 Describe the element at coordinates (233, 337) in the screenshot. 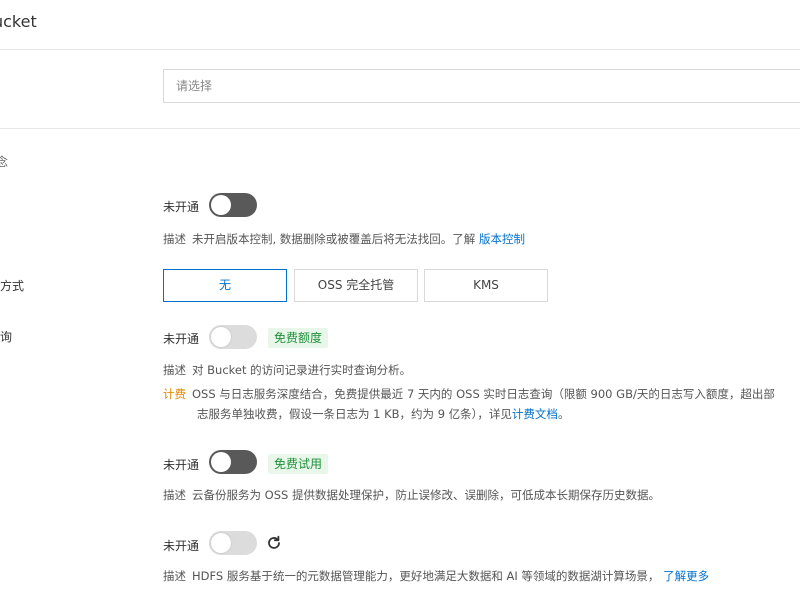

I see `realtime-log-toggle` at that location.